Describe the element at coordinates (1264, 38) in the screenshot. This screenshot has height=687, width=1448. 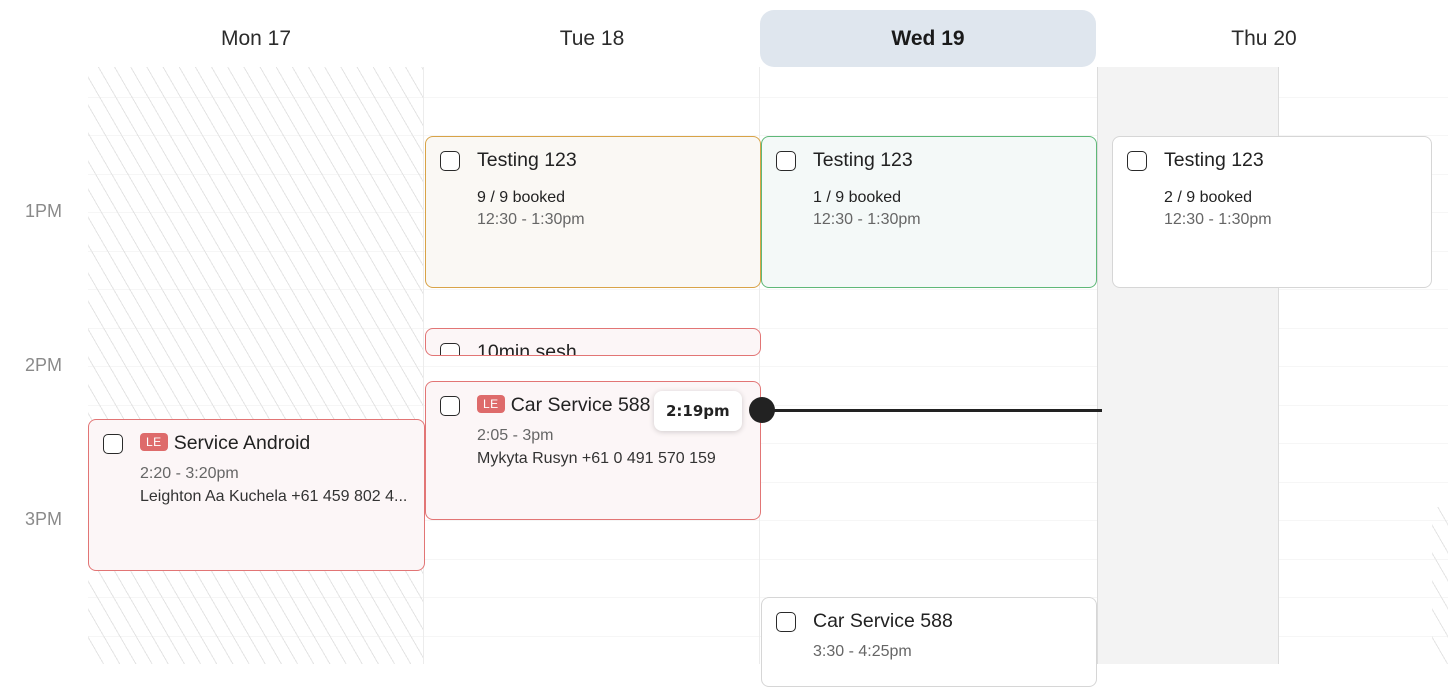
I see `day-header-thu: Thu 20` at that location.